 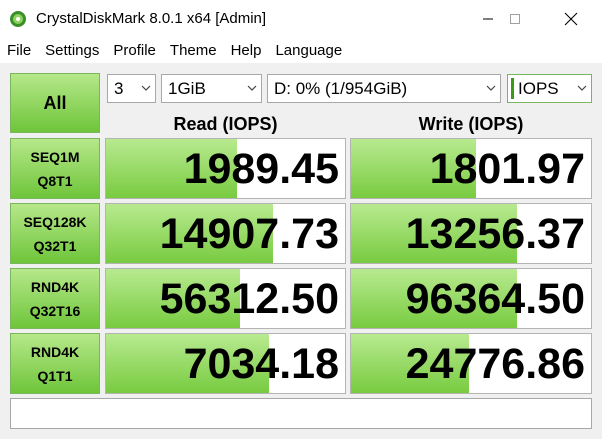 I want to click on menu-help: Help, so click(x=246, y=50).